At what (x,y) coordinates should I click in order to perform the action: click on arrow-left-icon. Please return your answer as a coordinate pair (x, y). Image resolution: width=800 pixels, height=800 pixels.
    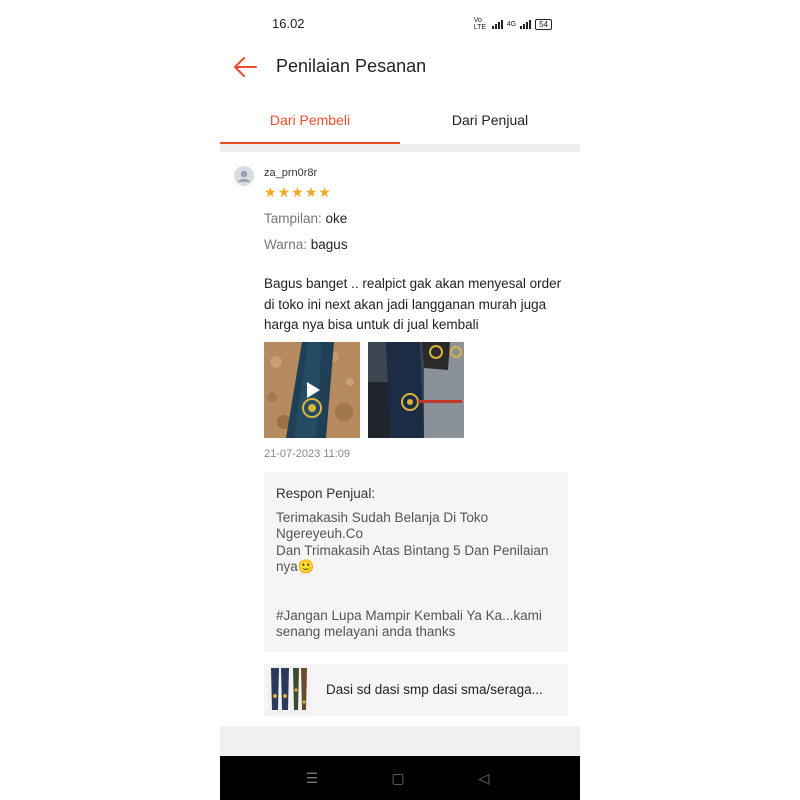
    Looking at the image, I should click on (245, 67).